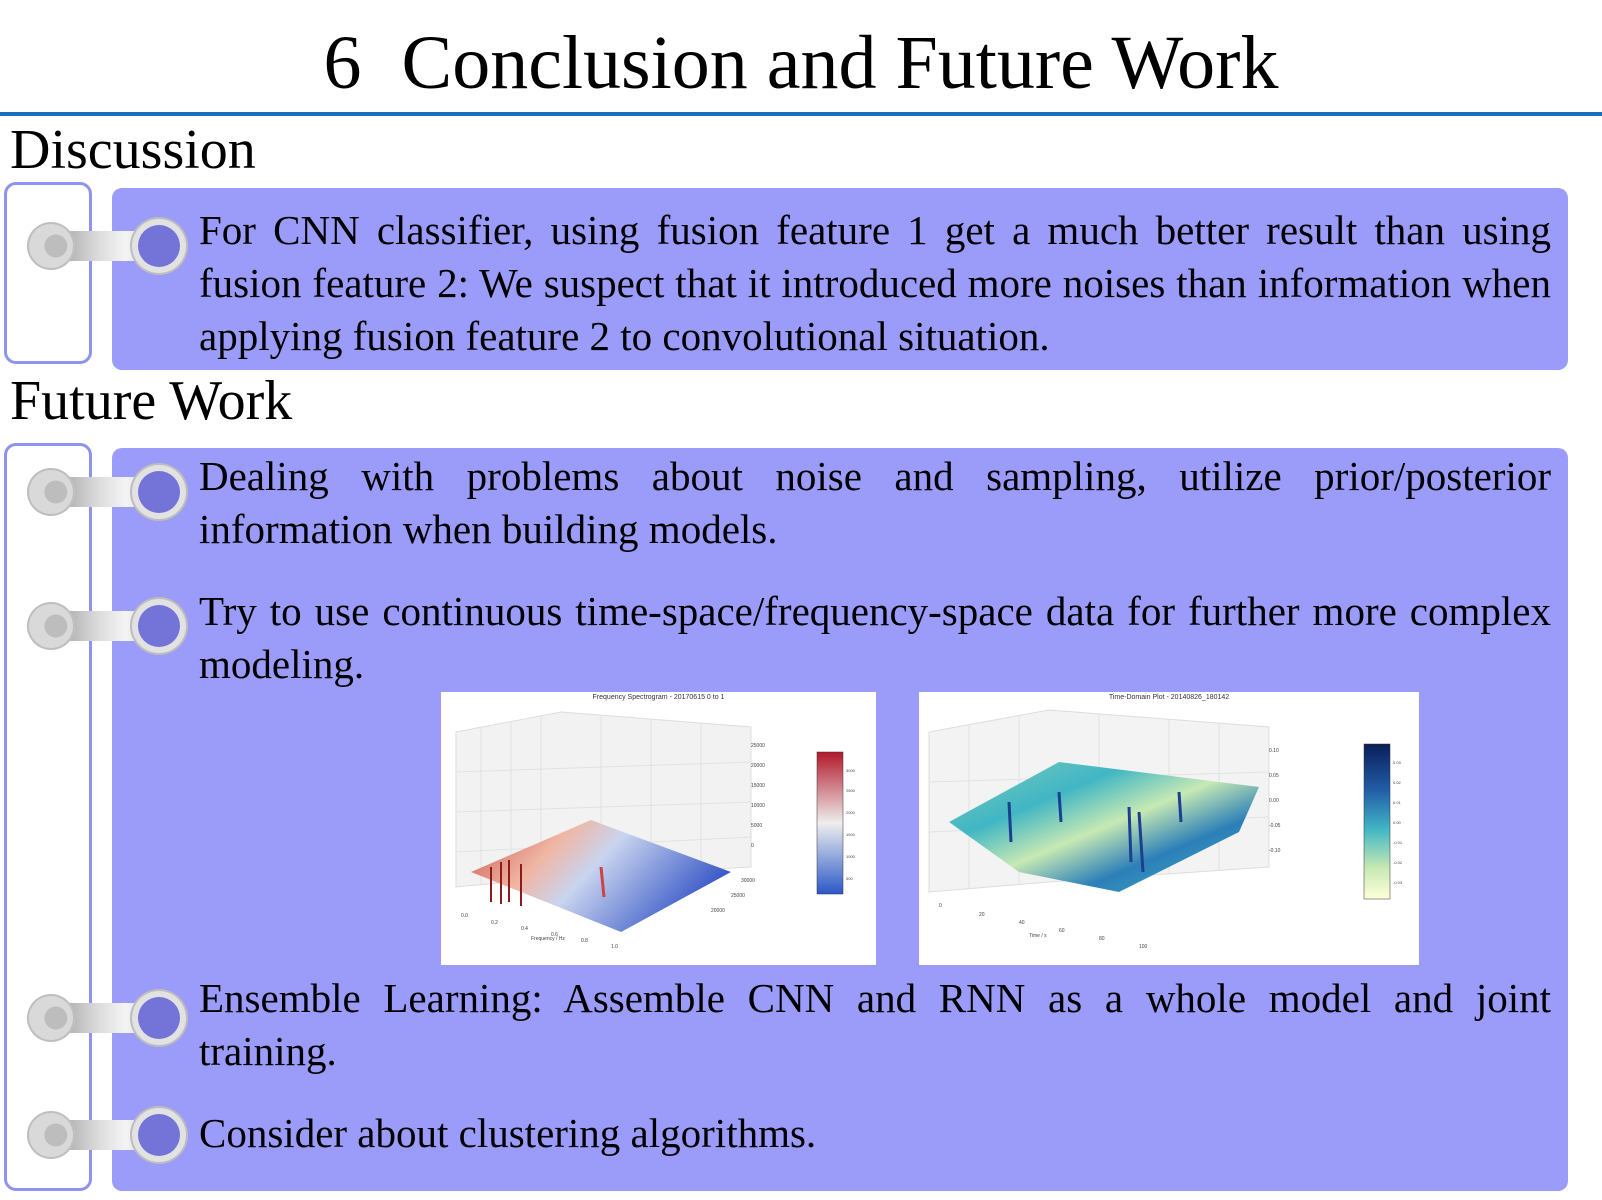 Image resolution: width=1602 pixels, height=1200 pixels. Describe the element at coordinates (1275, 851) in the screenshot. I see `svg-text: -0.10` at that location.